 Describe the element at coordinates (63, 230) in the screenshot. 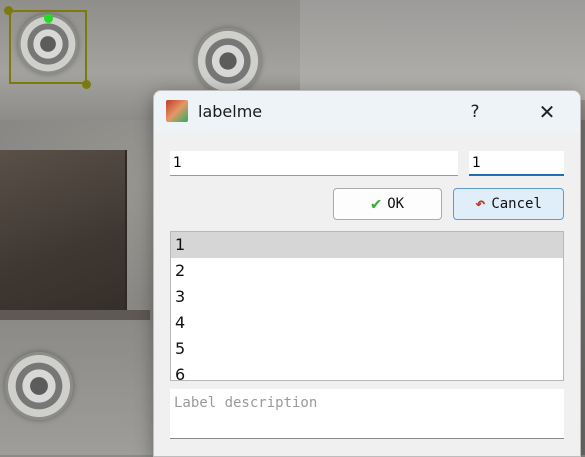

I see `image-bracket` at that location.